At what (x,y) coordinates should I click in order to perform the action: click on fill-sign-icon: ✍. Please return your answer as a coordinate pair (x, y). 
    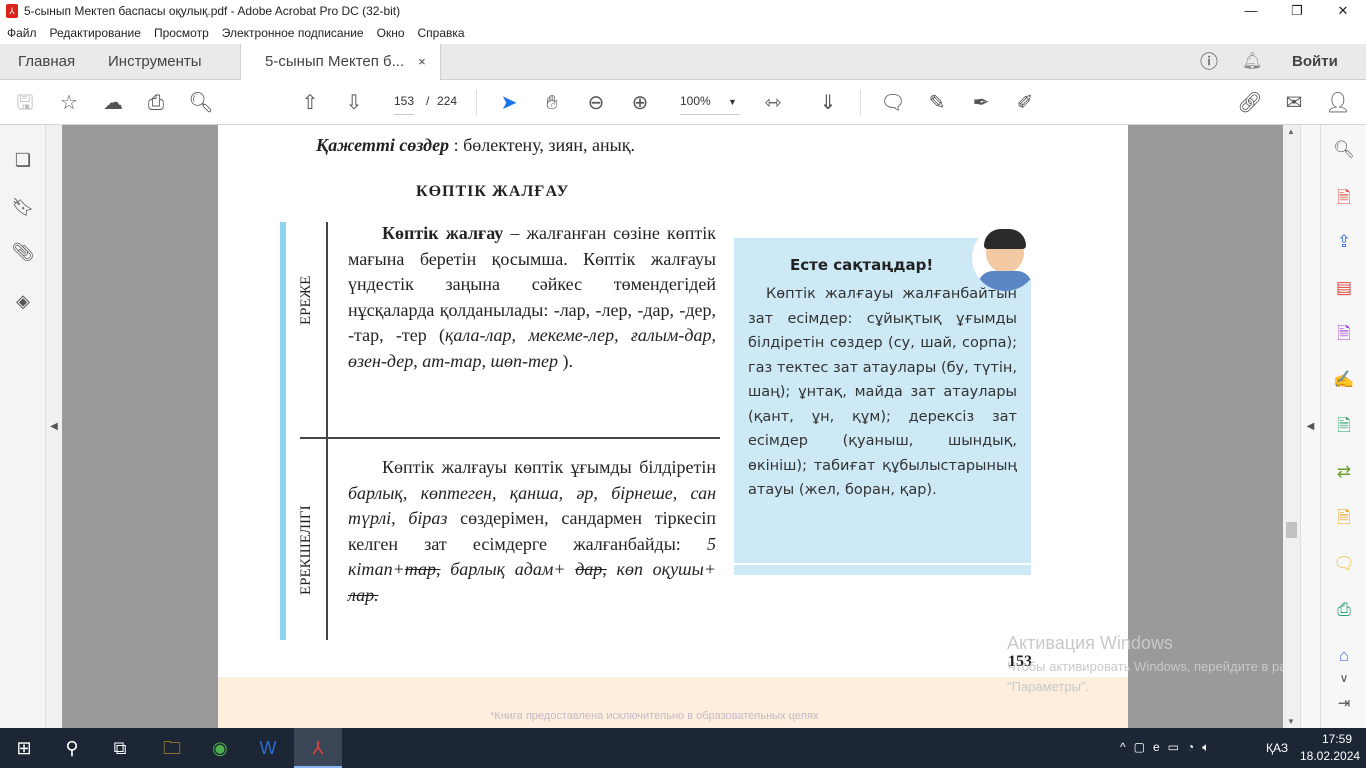
    Looking at the image, I should click on (1344, 380).